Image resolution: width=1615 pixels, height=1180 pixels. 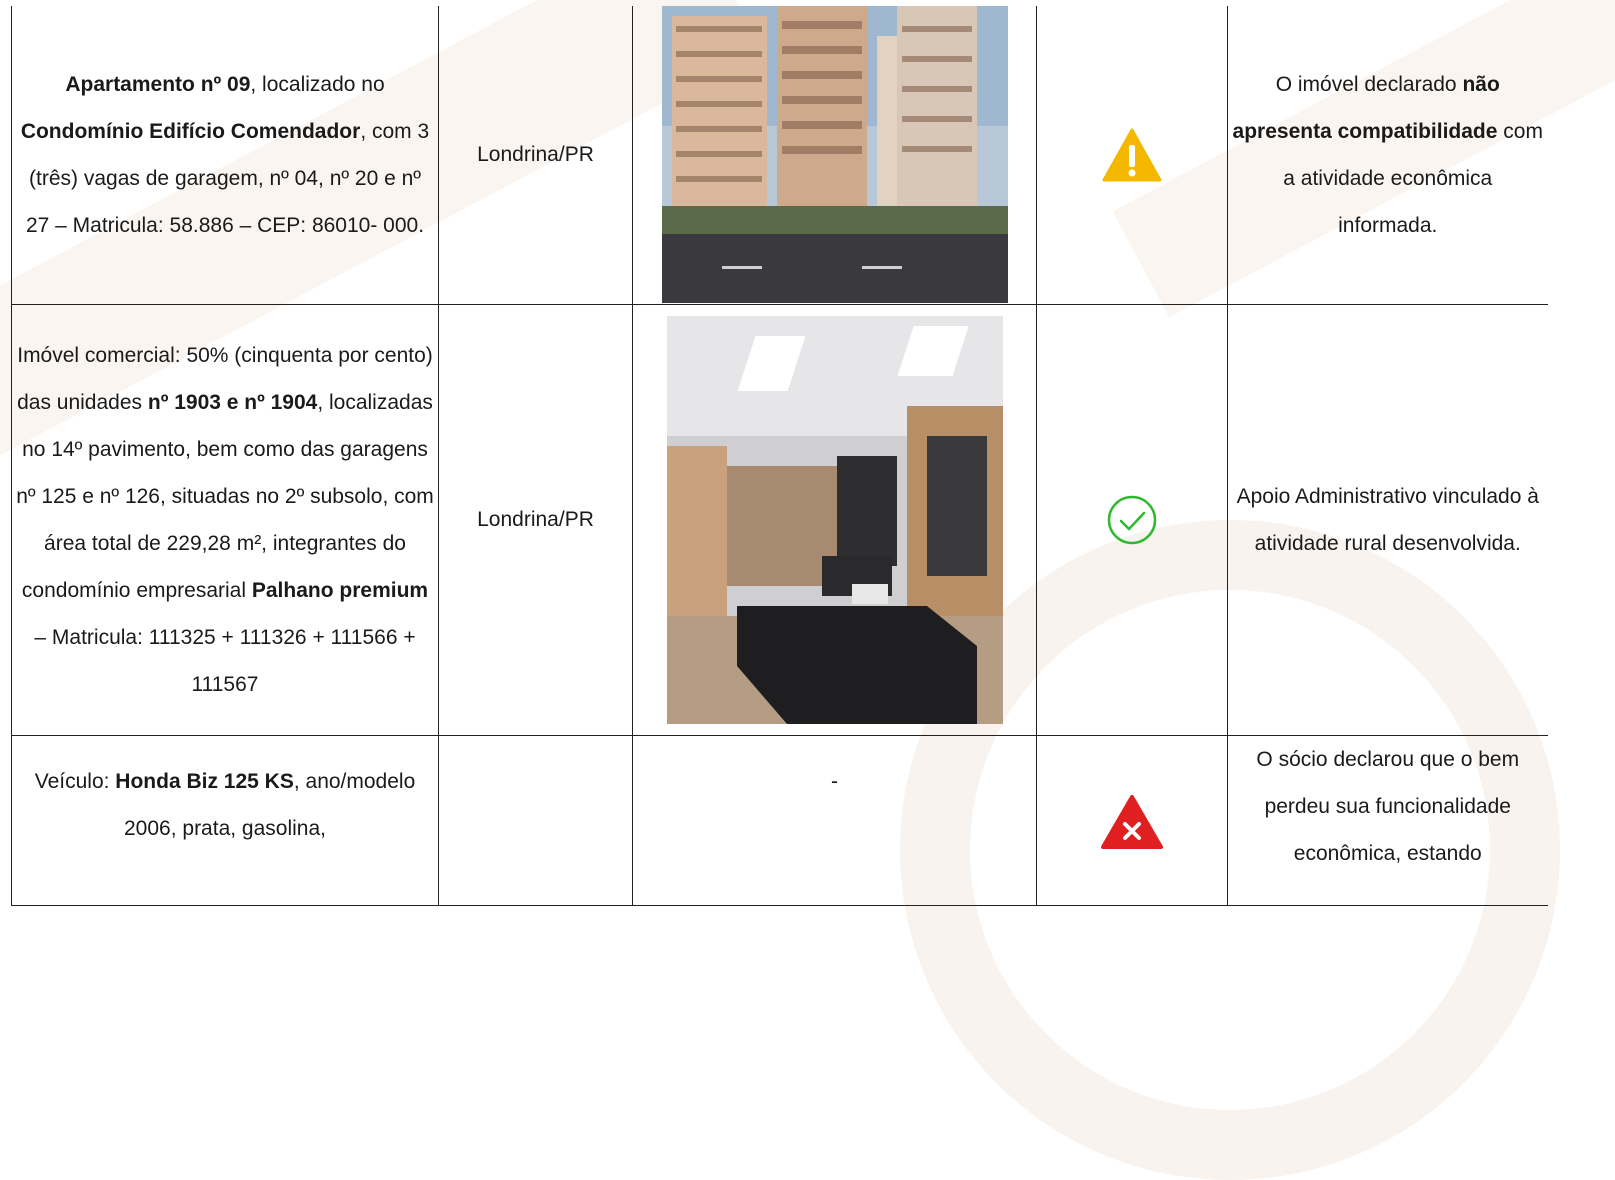 What do you see at coordinates (1369, 84) in the screenshot?
I see `note-text: O imóvel declarado` at bounding box center [1369, 84].